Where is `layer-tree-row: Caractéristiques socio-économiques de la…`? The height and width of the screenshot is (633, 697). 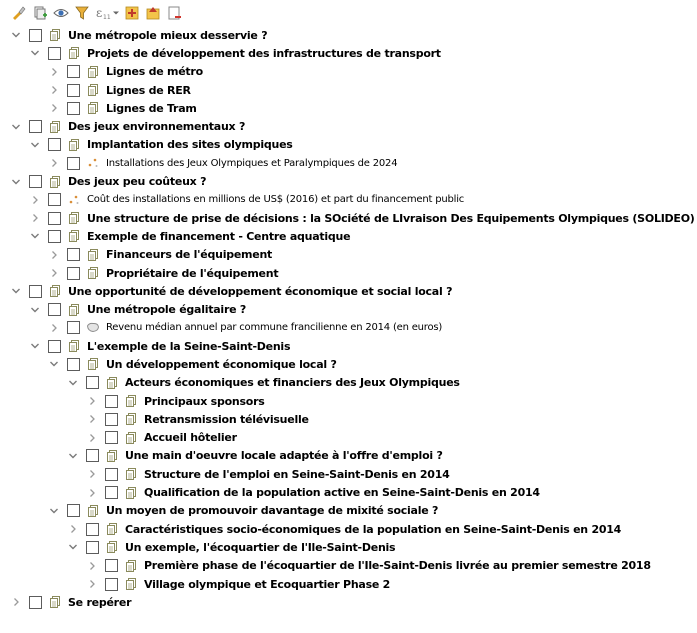
layer-tree-row: Caractéristiques socio-économiques de la… is located at coordinates (348, 529).